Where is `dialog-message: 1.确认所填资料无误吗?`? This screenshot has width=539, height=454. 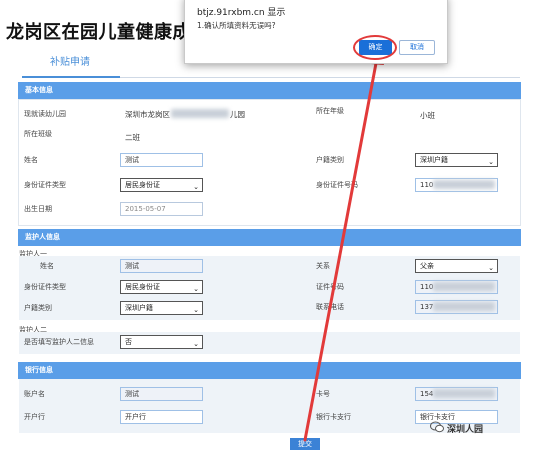 dialog-message: 1.确认所填资料无误吗? is located at coordinates (236, 25).